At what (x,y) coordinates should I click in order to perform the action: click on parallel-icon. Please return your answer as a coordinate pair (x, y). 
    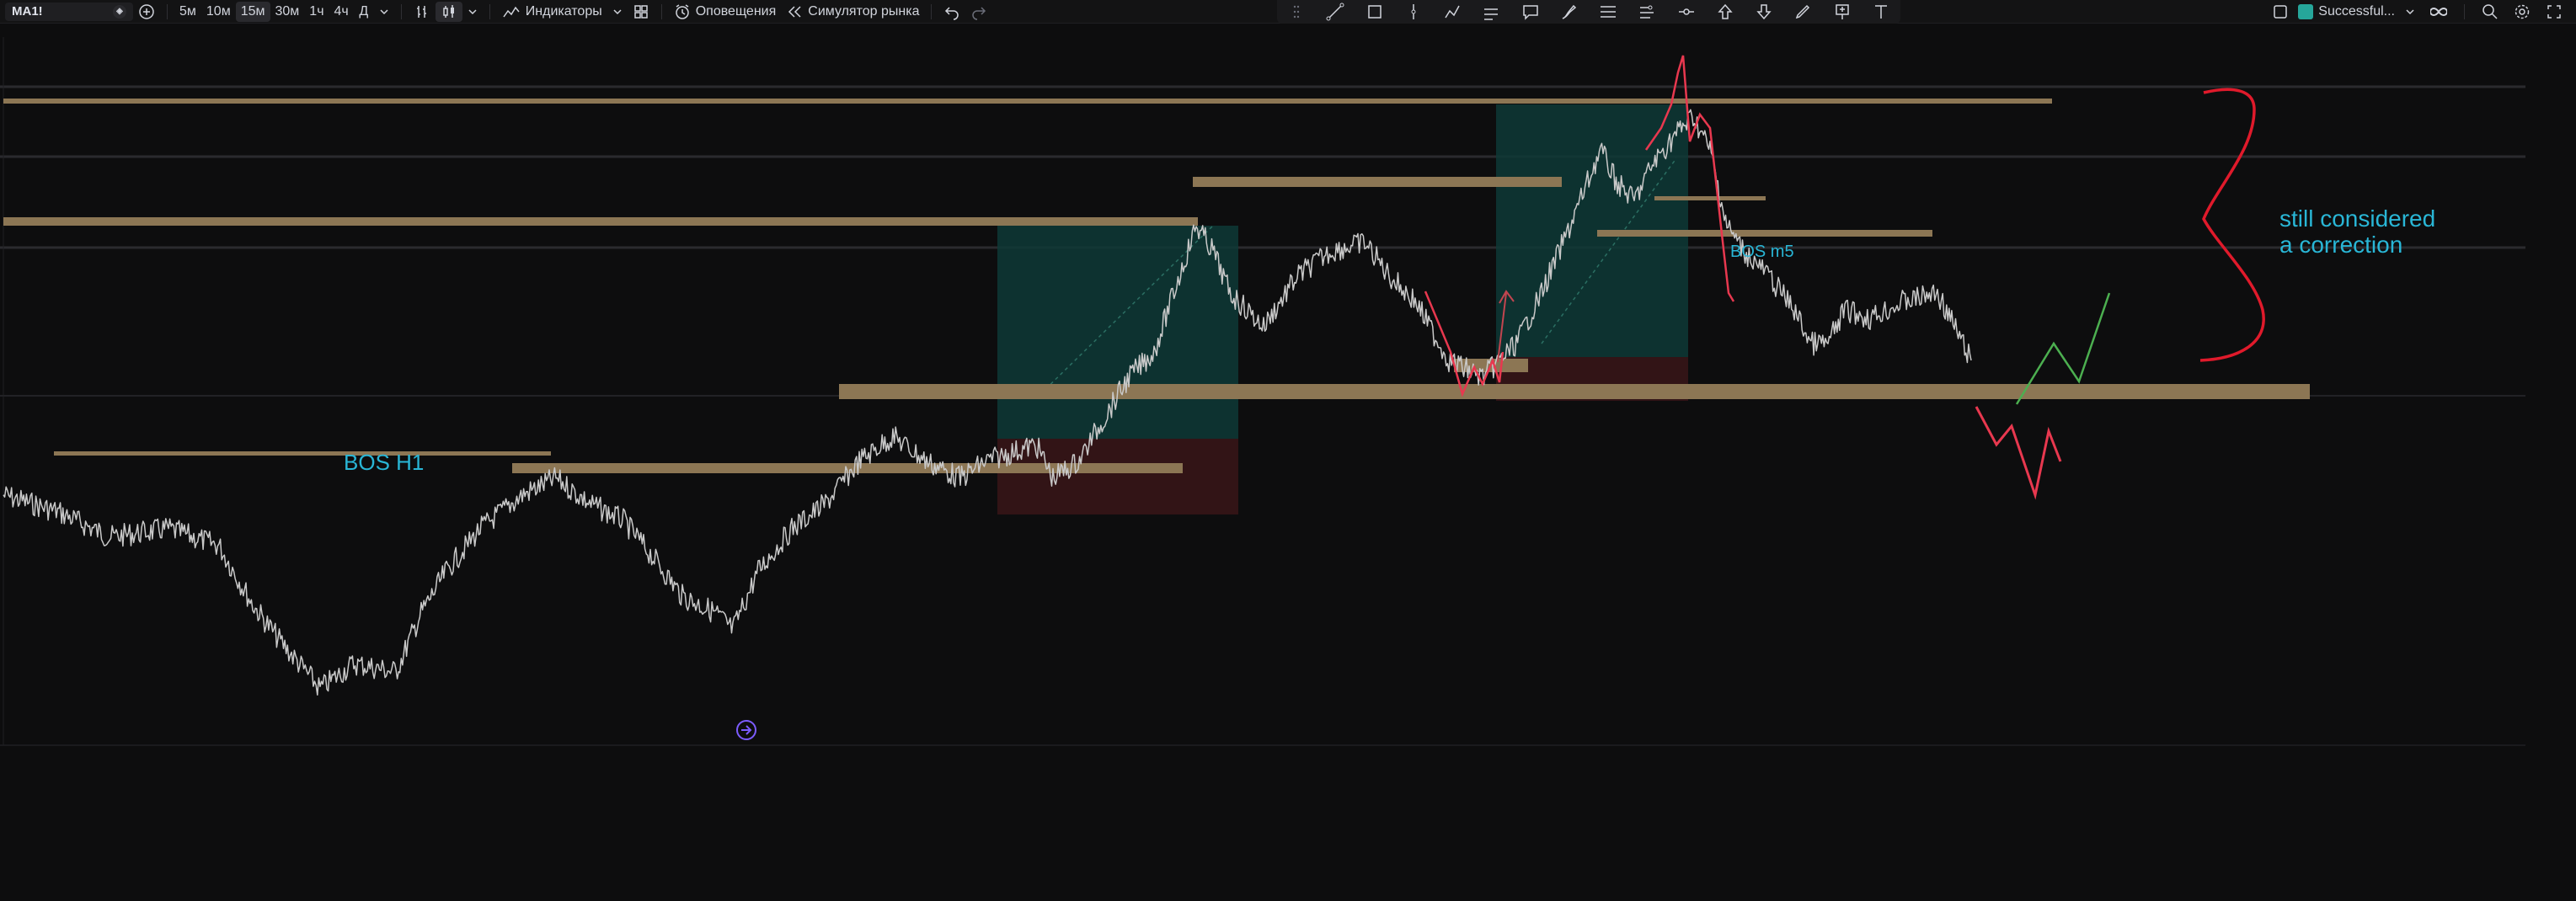
    Looking at the image, I should click on (1491, 12).